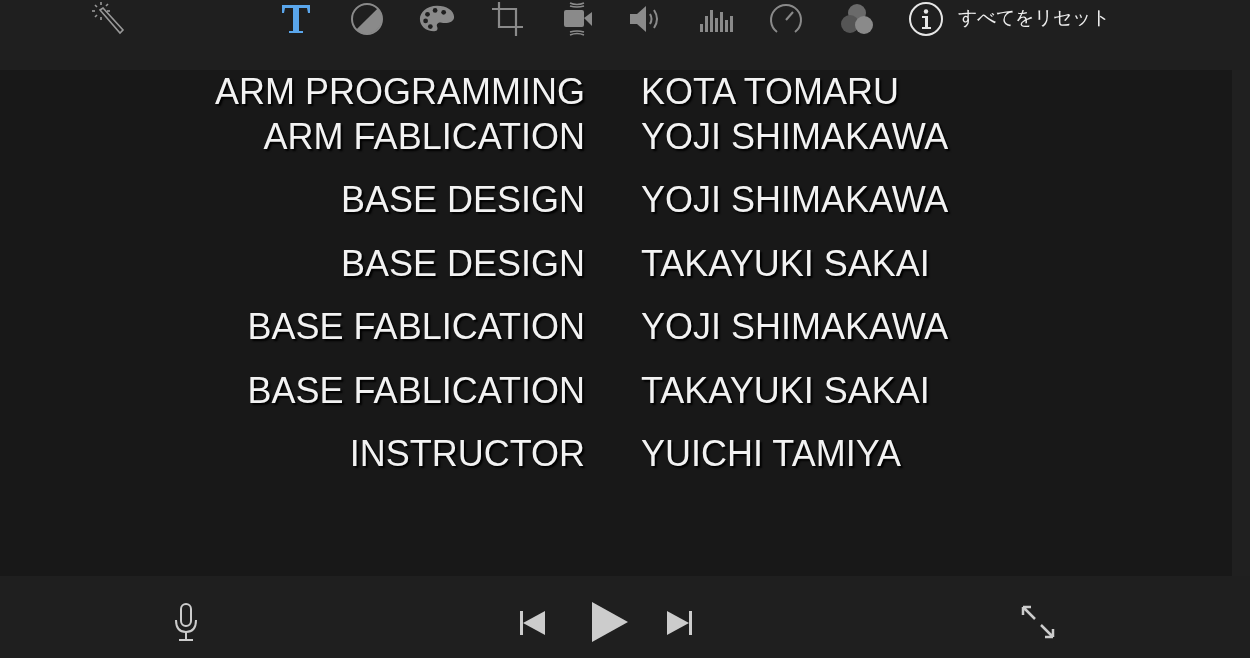  I want to click on reset-all-button: すべてをリセット, so click(1034, 18).